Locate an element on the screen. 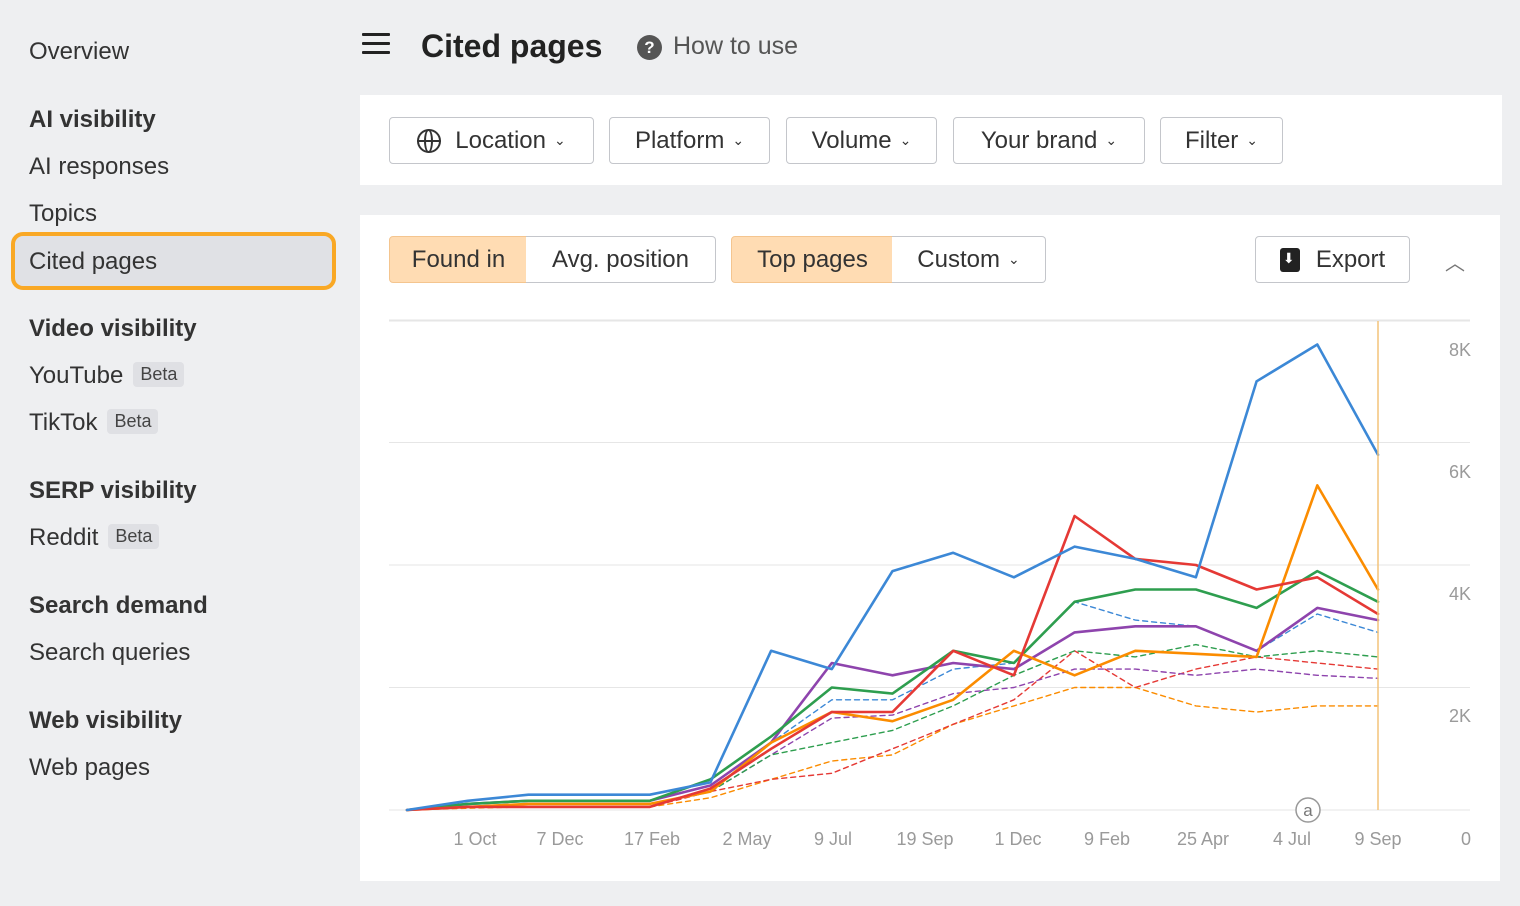  annotation-marker-label: a is located at coordinates (1308, 810).